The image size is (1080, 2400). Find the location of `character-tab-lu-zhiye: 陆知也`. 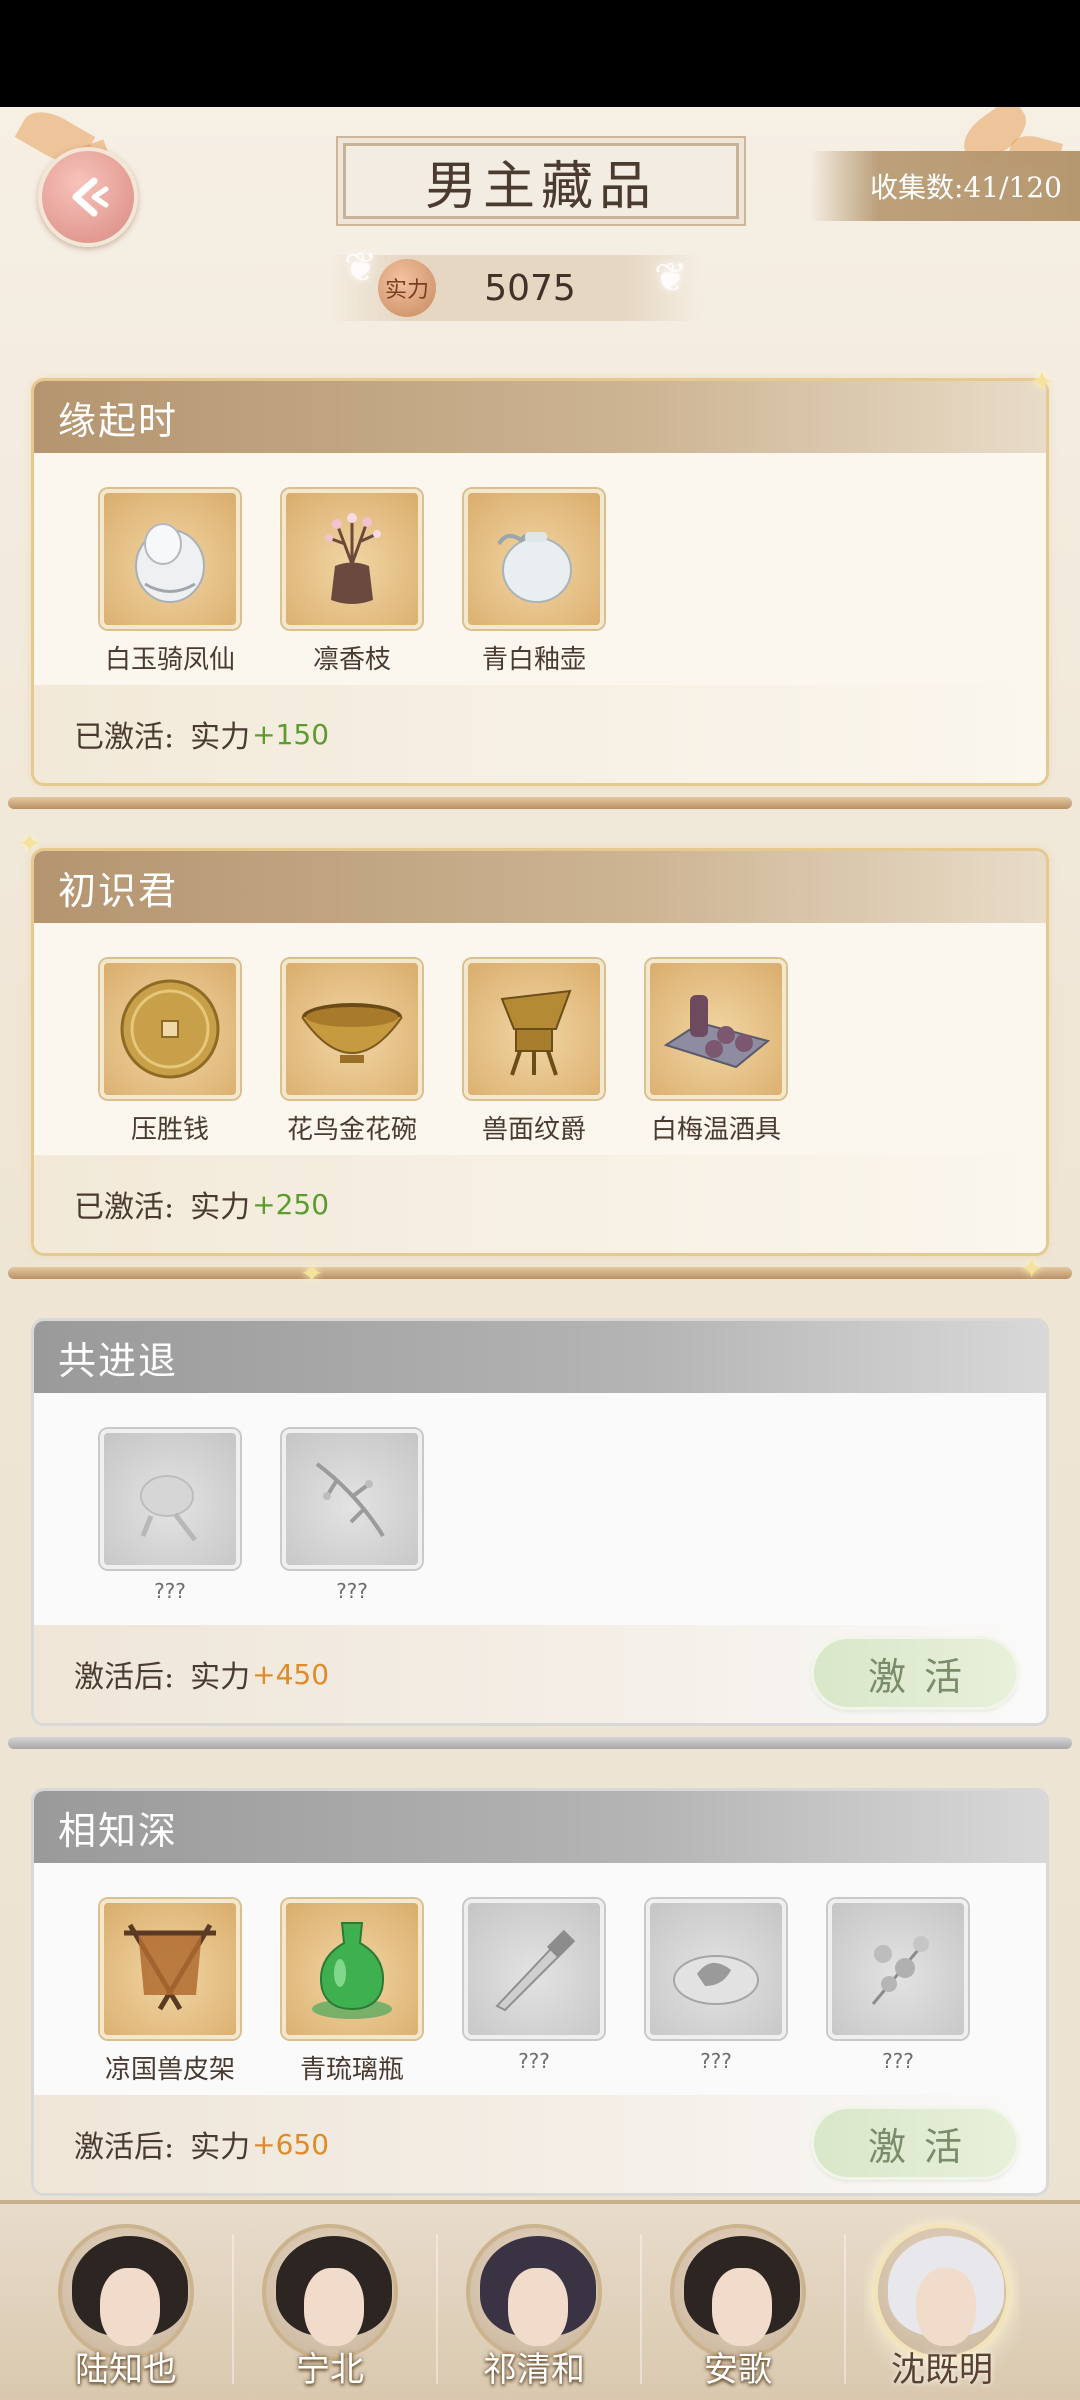

character-tab-lu-zhiye: 陆知也 is located at coordinates (126, 2312).